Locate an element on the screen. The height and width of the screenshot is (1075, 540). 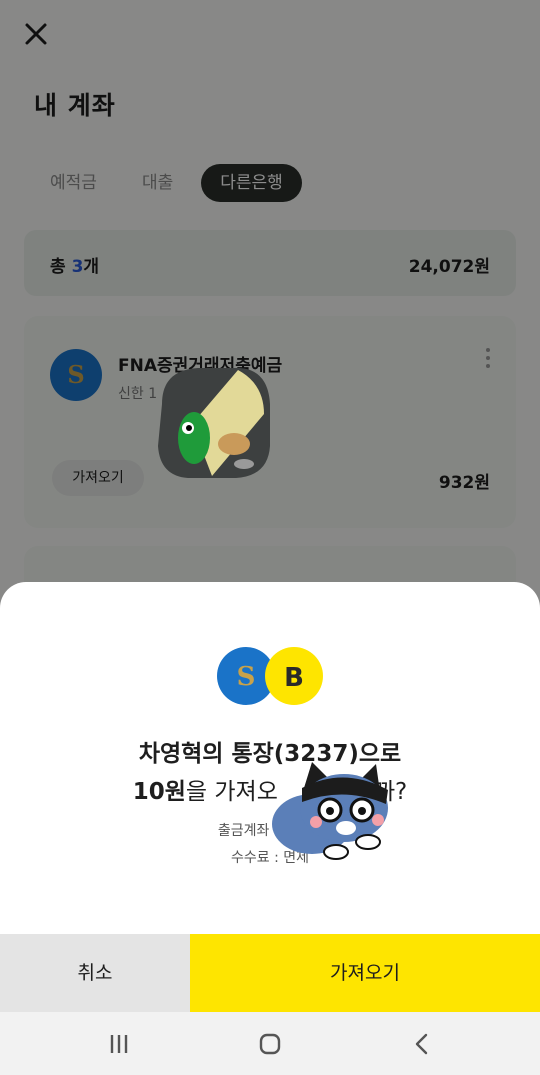
back-icon is located at coordinates (422, 1044).